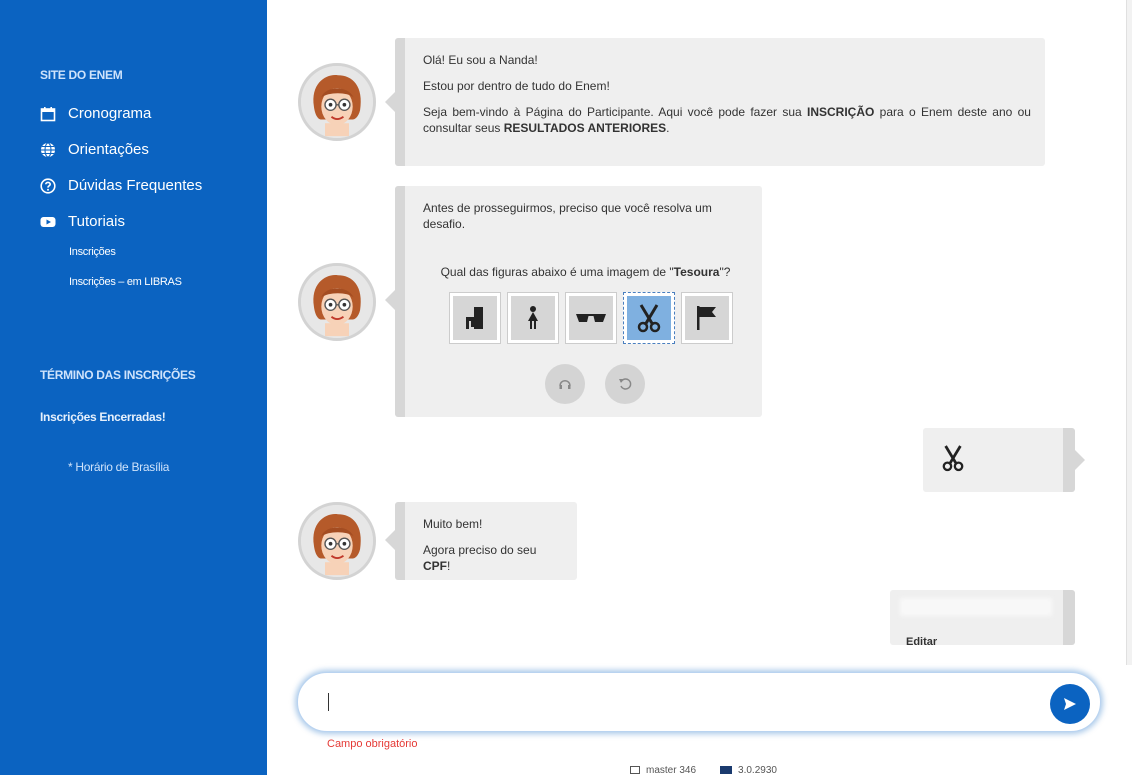 The width and height of the screenshot is (1132, 775). I want to click on captcha-option-chair, so click(475, 318).